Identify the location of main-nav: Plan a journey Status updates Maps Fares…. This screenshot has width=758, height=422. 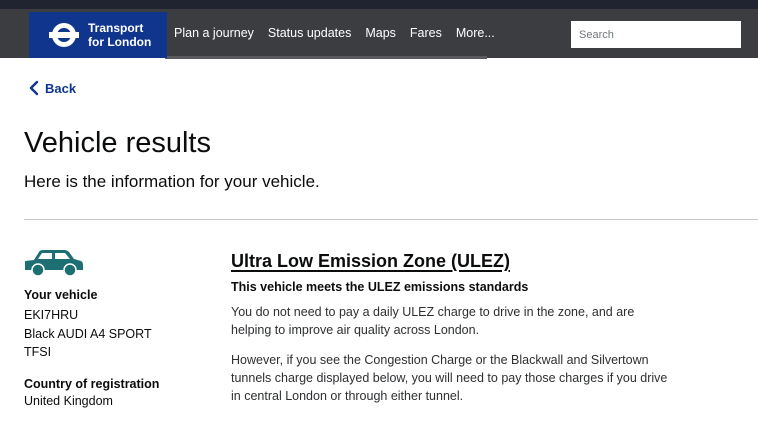
(341, 33).